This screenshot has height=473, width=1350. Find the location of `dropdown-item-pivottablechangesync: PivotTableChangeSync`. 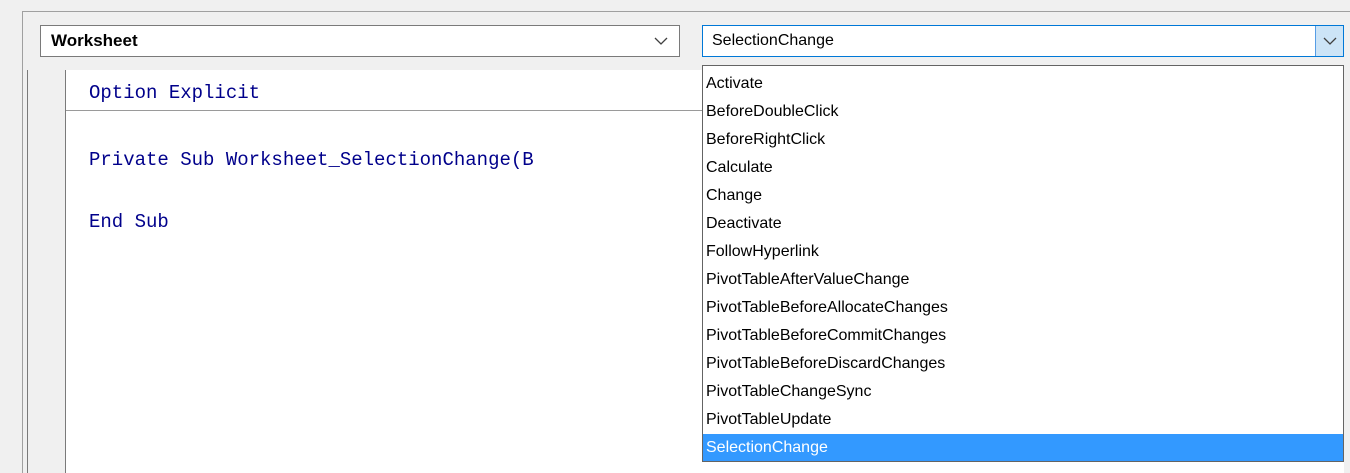

dropdown-item-pivottablechangesync: PivotTableChangeSync is located at coordinates (1023, 392).